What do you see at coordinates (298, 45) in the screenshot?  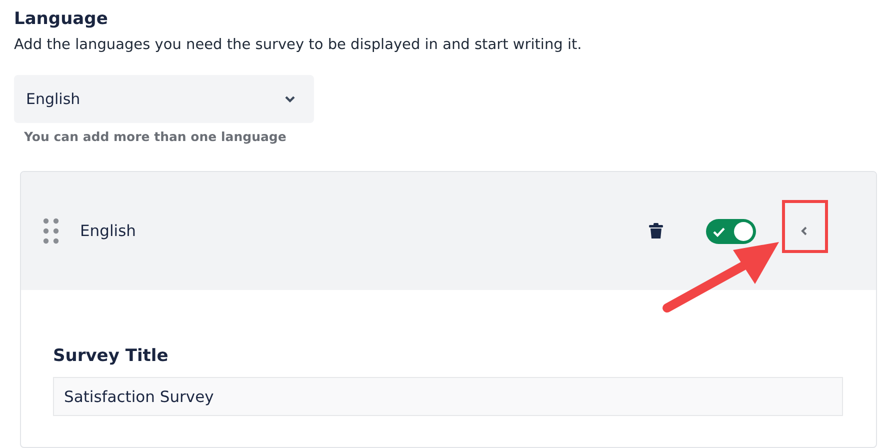 I see `section-description: Add the languages you need the survey to be displayed in and start writing it.` at bounding box center [298, 45].